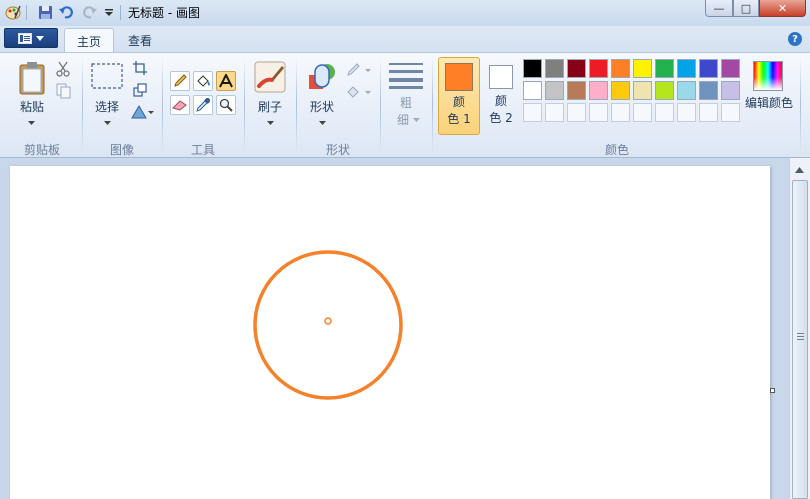 Image resolution: width=810 pixels, height=499 pixels. I want to click on ribbon-tab-bar: 主页 查看 ?, so click(405, 39).